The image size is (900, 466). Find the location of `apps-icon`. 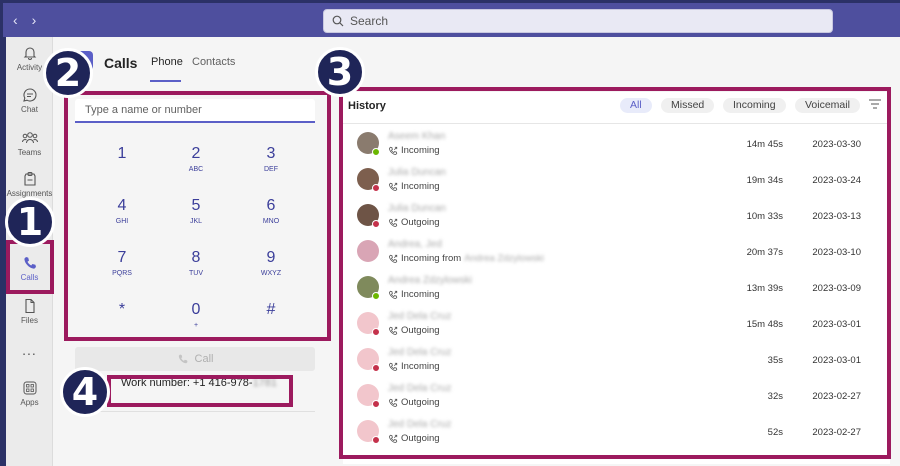

apps-icon is located at coordinates (29, 388).